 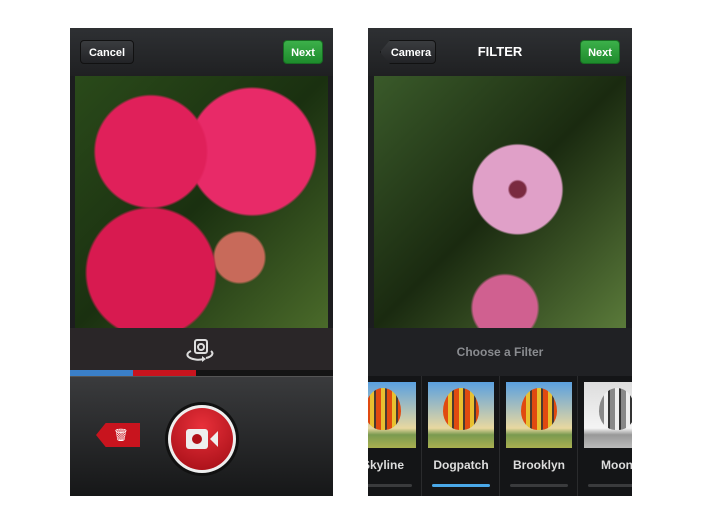 I want to click on choose-filter-label: Choose a Filter, so click(x=500, y=352).